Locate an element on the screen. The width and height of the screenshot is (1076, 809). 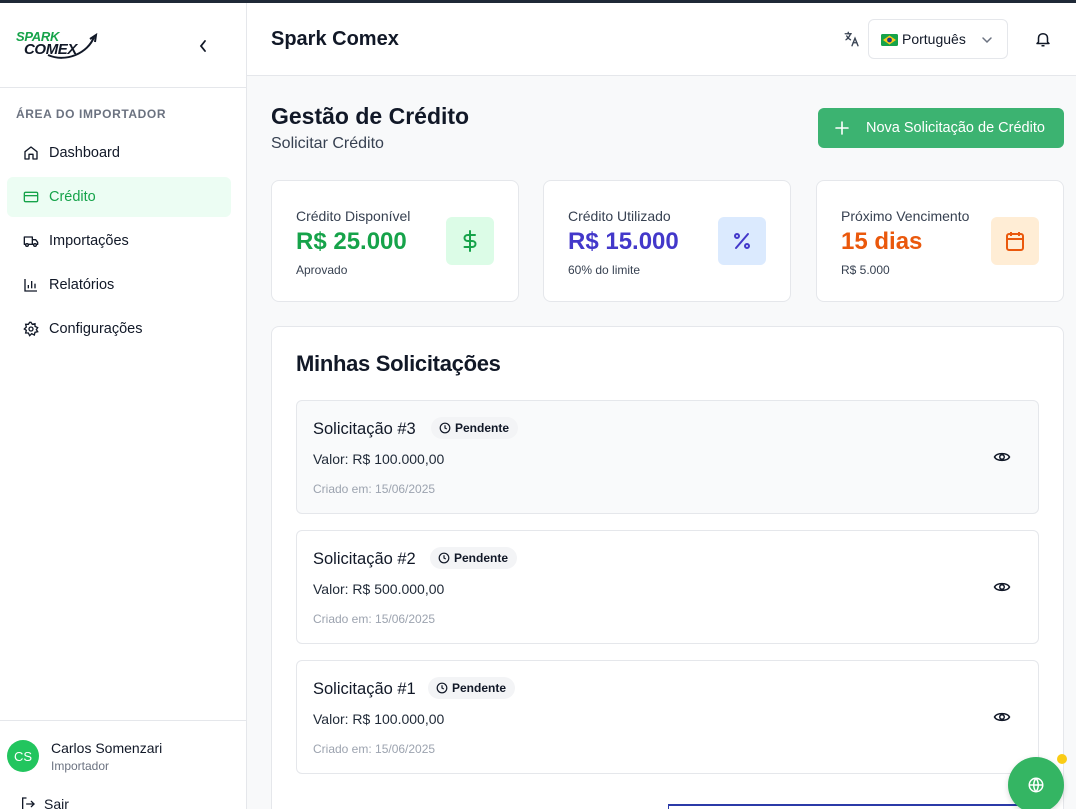
card-label: Crédito Disponível is located at coordinates (353, 216).